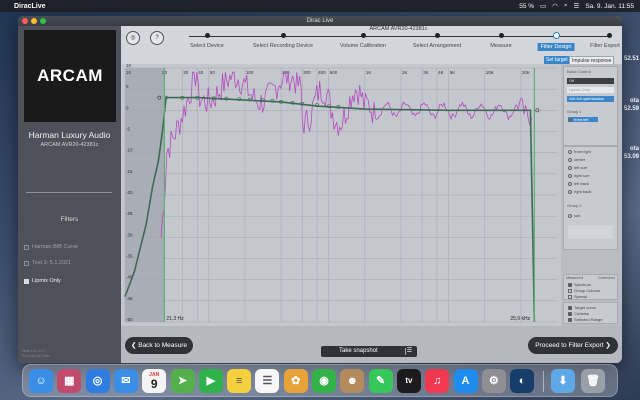  I want to click on channel-center: center, so click(576, 159).